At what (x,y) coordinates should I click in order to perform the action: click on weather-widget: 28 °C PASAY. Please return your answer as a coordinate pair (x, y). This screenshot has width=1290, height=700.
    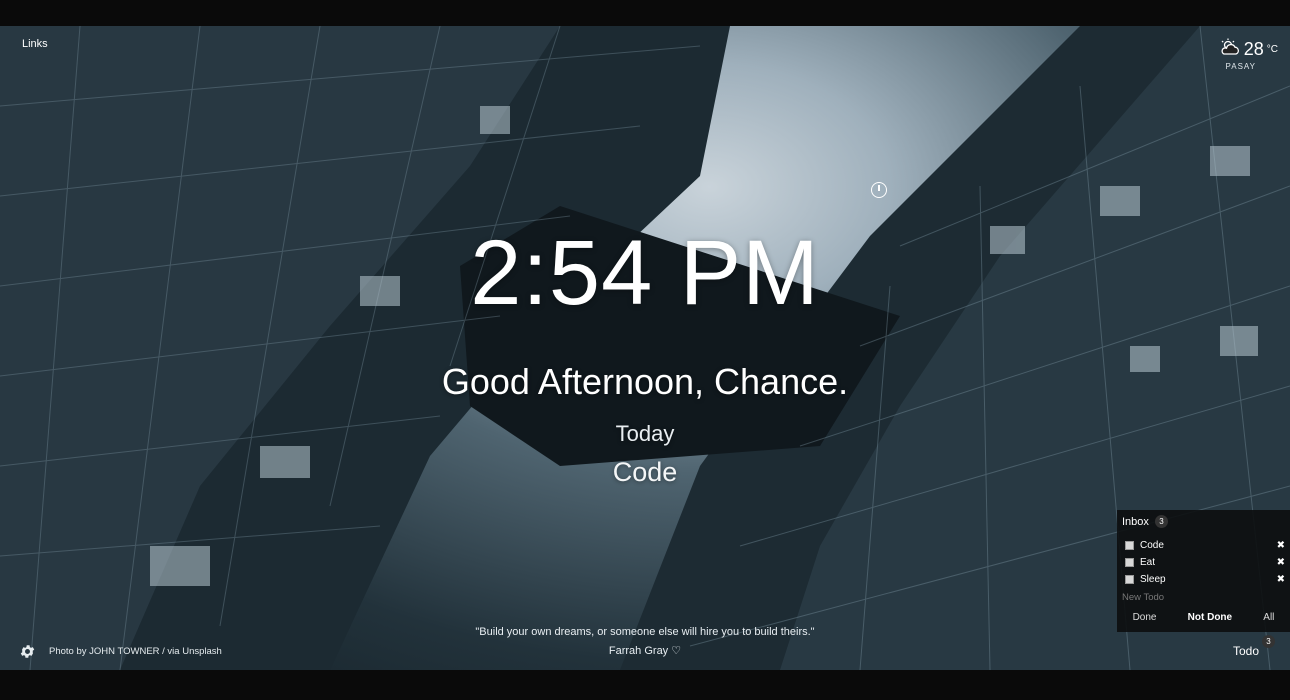
    Looking at the image, I should click on (1248, 54).